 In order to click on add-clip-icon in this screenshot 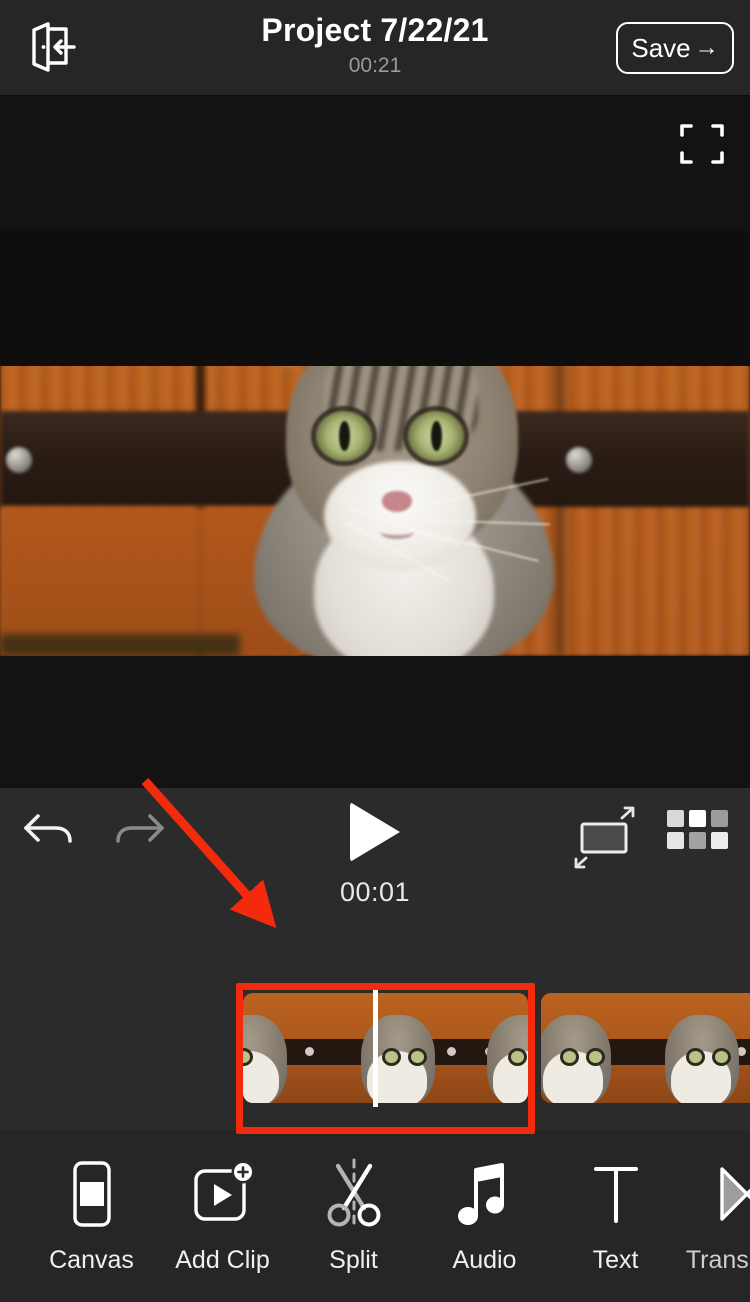, I will do `click(223, 1194)`.